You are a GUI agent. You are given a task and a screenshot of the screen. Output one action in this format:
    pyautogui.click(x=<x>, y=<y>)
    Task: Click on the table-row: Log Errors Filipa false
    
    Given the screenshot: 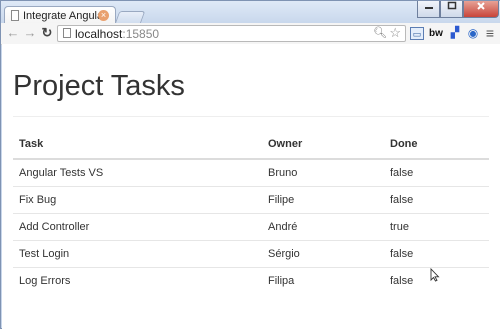 What is the action you would take?
    pyautogui.click(x=251, y=280)
    